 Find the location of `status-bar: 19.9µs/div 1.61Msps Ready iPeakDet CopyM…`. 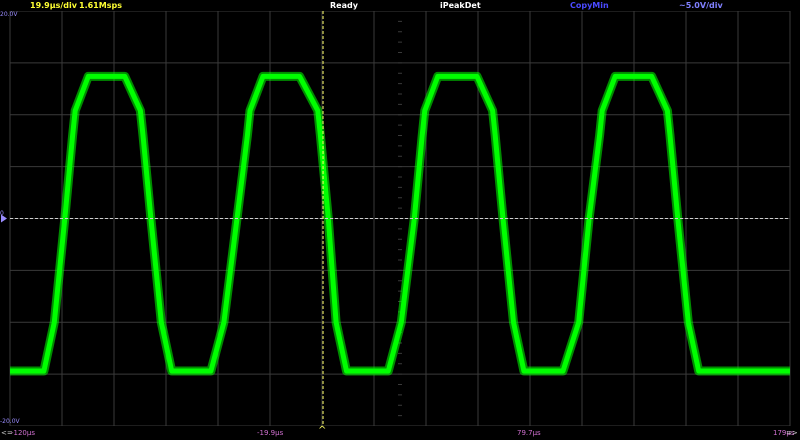

status-bar: 19.9µs/div 1.61Msps Ready iPeakDet CopyM… is located at coordinates (400, 5).